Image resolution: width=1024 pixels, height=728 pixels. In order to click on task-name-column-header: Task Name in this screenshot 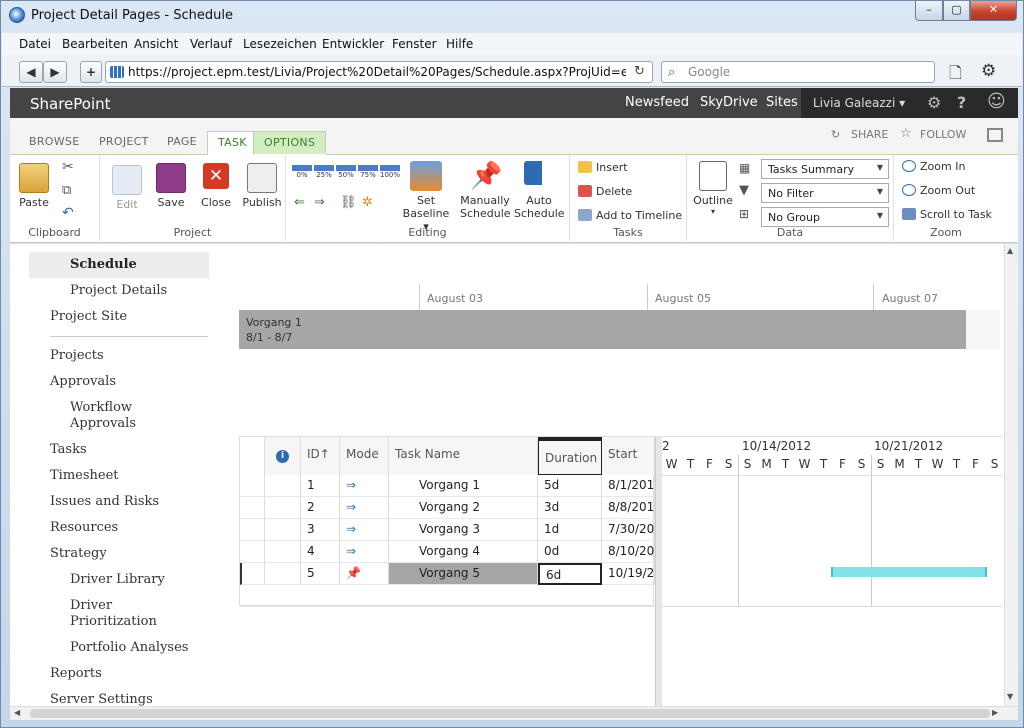, I will do `click(463, 456)`.